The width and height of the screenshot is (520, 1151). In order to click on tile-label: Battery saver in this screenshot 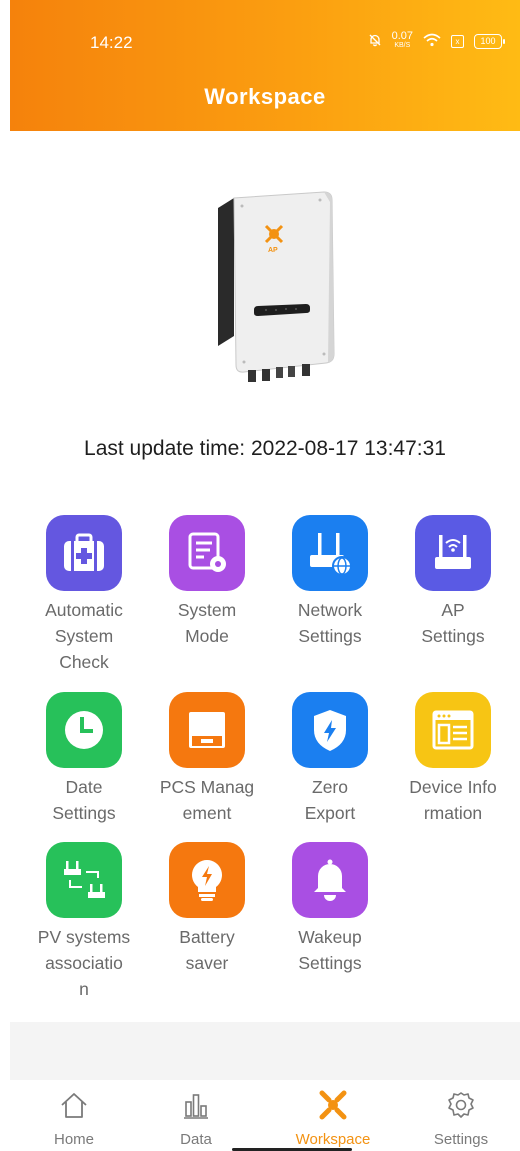, I will do `click(207, 950)`.